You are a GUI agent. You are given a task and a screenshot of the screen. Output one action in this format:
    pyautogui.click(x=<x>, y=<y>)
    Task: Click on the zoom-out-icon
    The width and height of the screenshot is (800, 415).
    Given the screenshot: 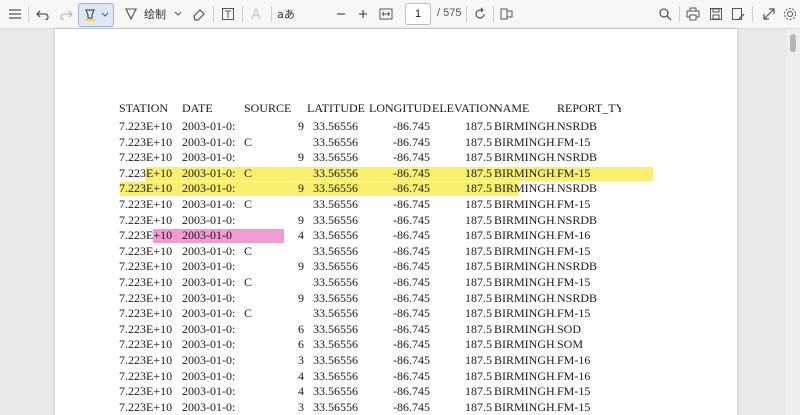 What is the action you would take?
    pyautogui.click(x=341, y=14)
    